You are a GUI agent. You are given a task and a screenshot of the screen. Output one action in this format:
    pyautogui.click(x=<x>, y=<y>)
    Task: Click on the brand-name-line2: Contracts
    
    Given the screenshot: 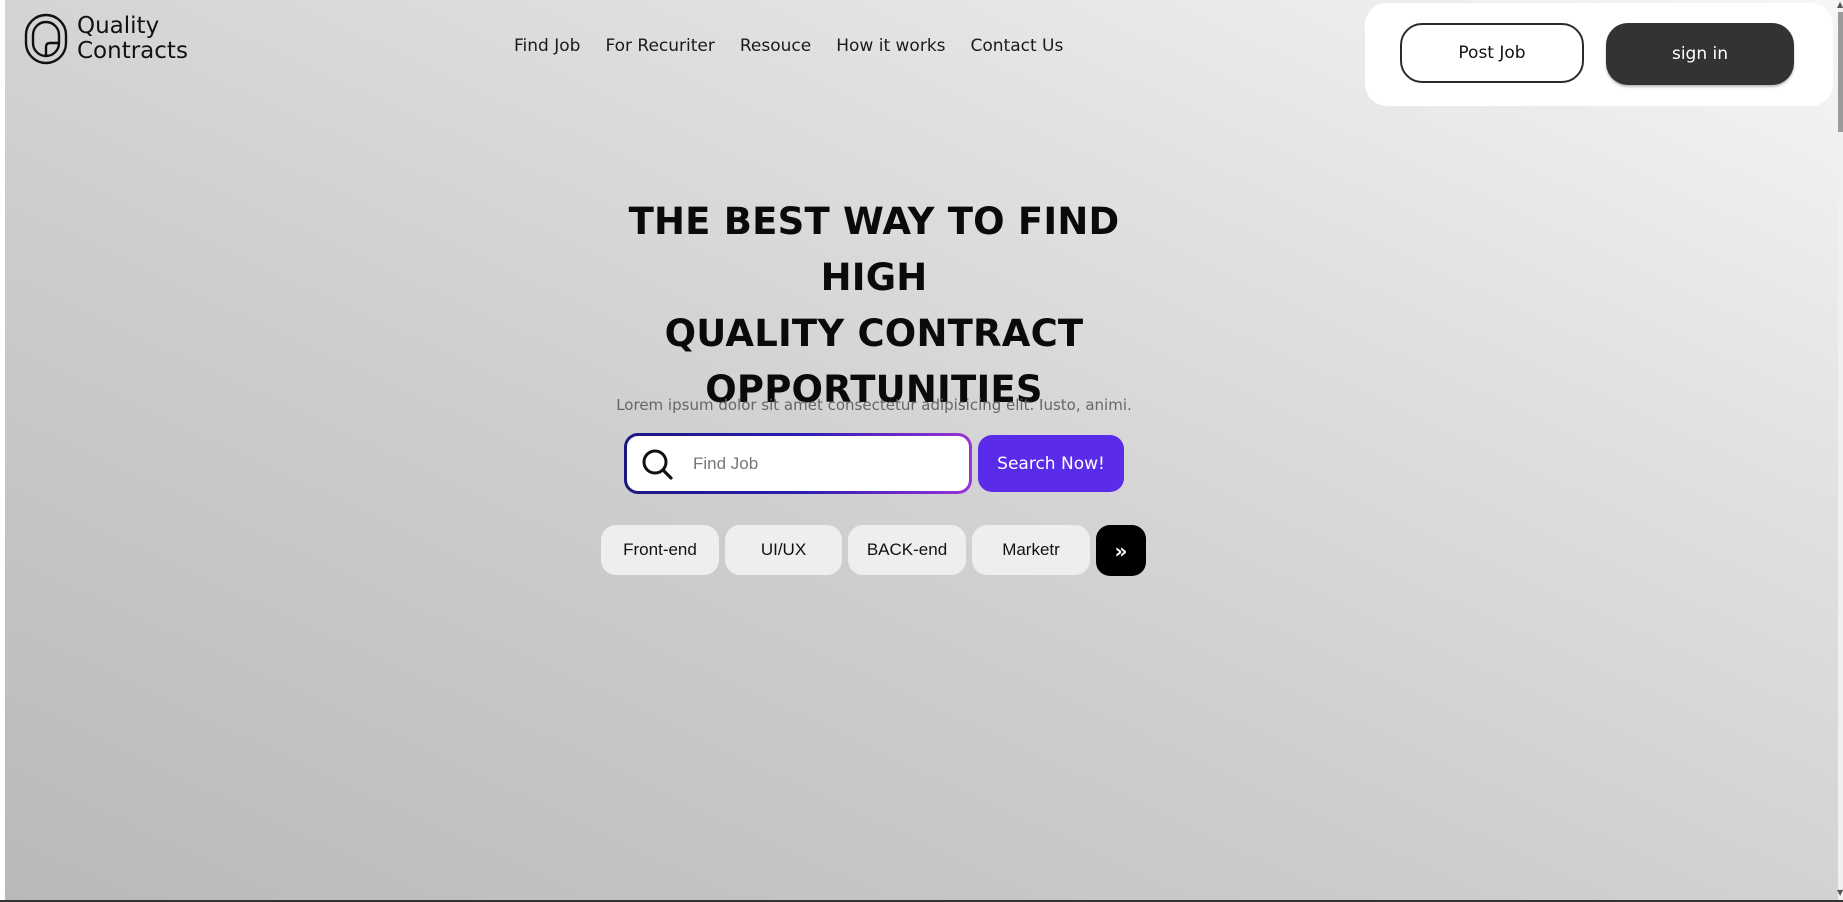 What is the action you would take?
    pyautogui.click(x=132, y=51)
    